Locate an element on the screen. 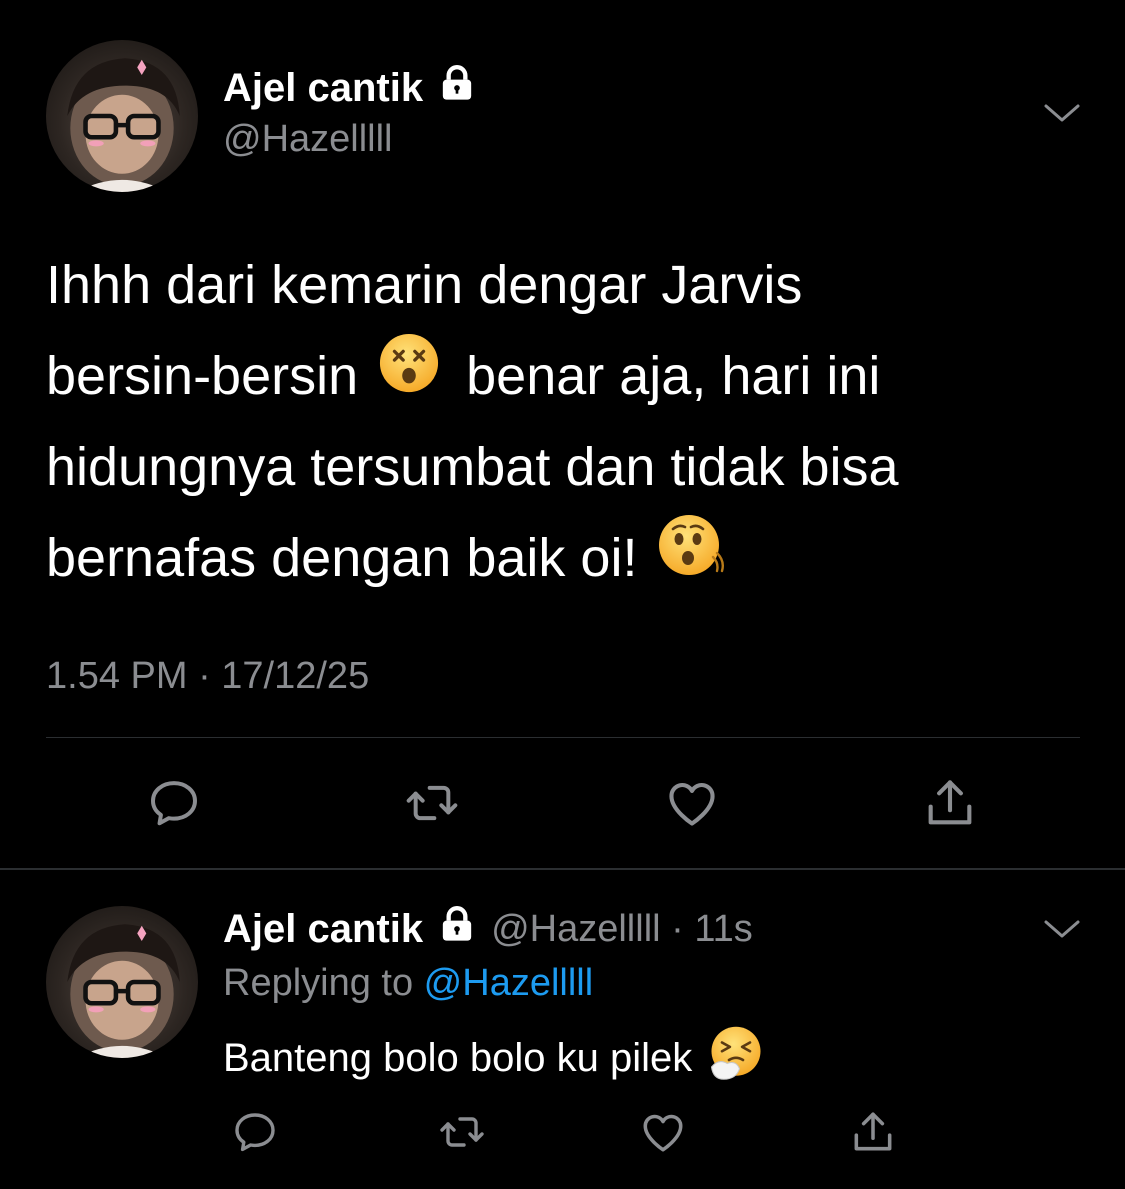 Image resolution: width=1125 pixels, height=1189 pixels. tweet-text-line-3: benar aja, hari ini is located at coordinates (673, 376).